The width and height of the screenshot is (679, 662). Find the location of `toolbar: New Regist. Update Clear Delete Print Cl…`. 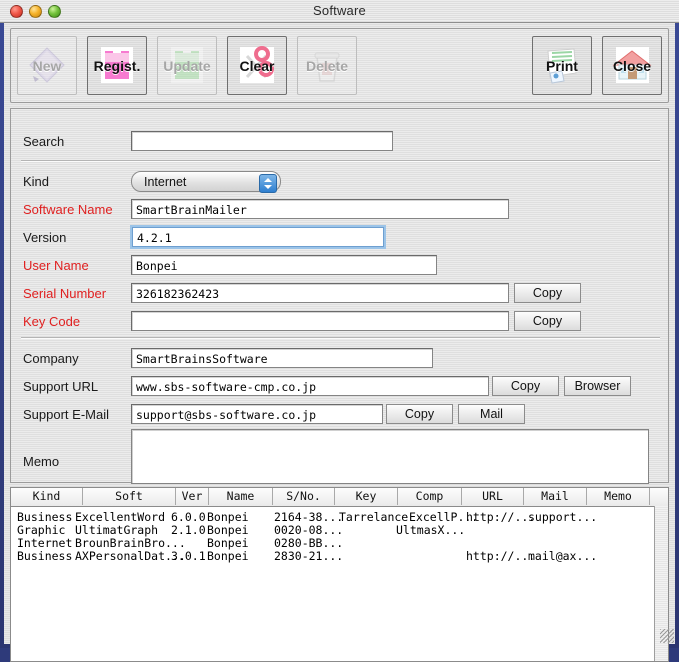

toolbar: New Regist. Update Clear Delete Print Cl… is located at coordinates (339, 65).